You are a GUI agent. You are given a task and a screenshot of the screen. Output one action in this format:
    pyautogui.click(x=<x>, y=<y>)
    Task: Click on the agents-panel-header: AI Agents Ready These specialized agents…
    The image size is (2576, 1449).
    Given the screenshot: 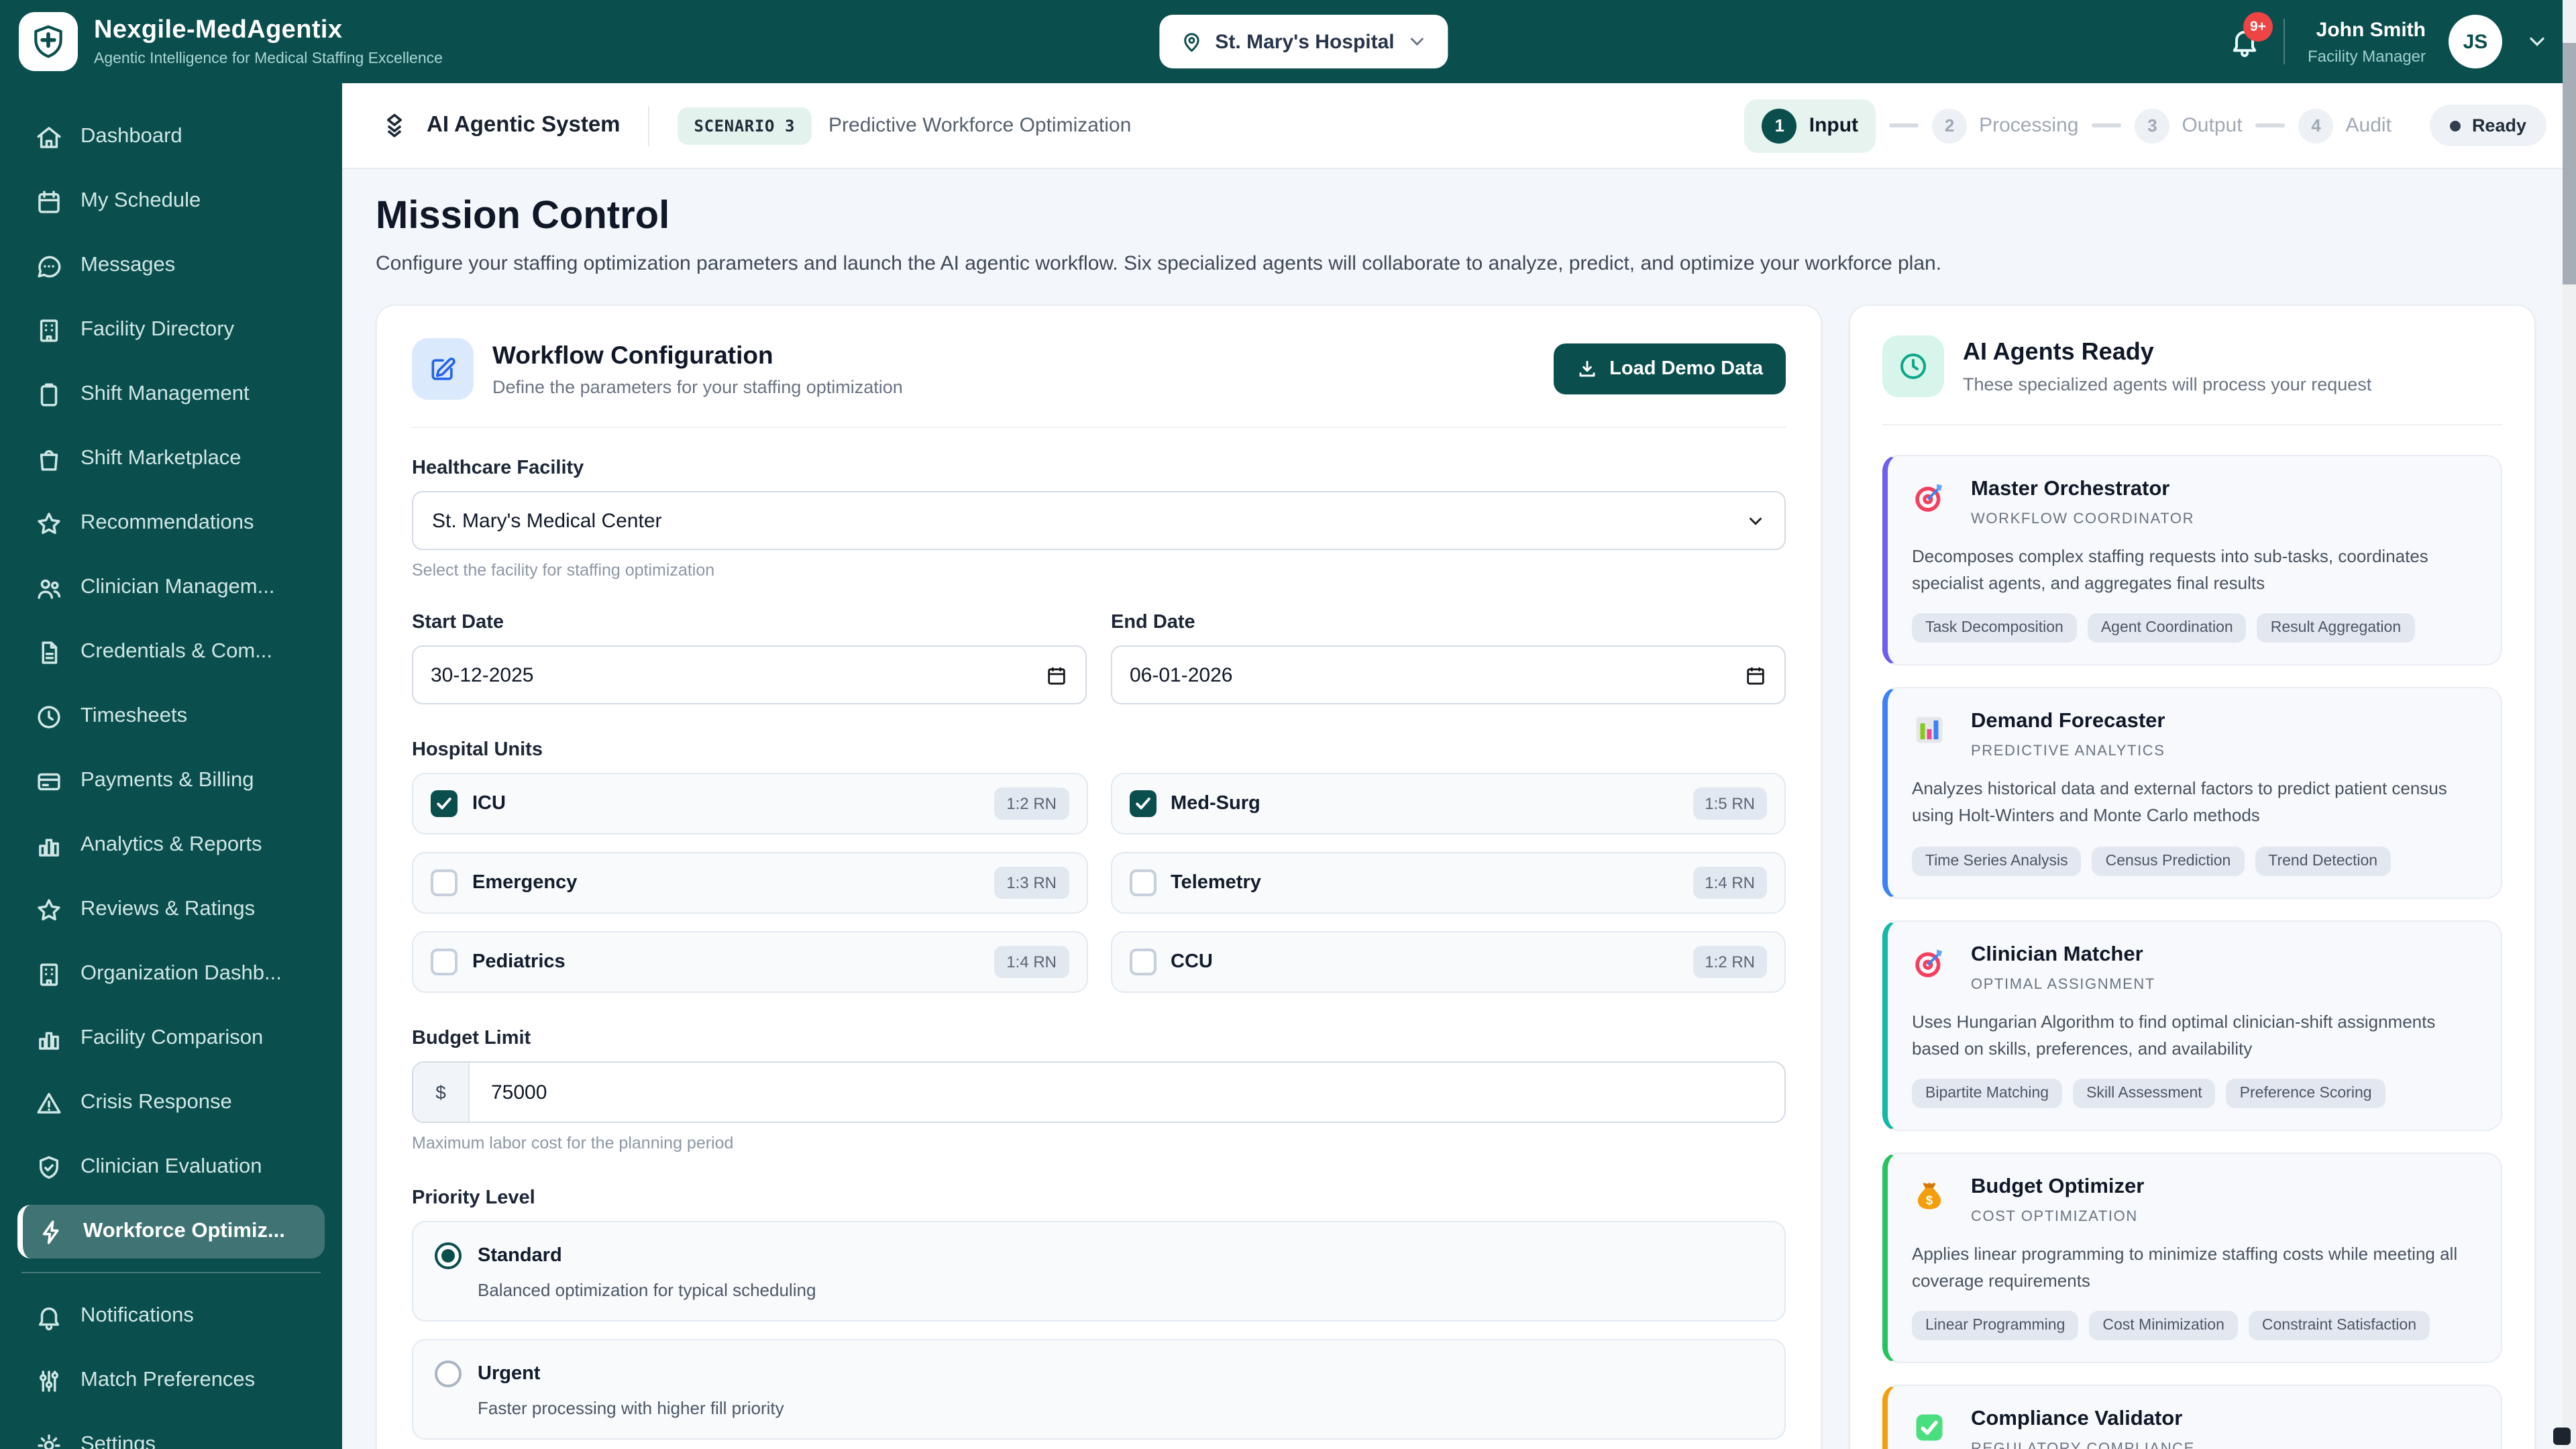 What is the action you would take?
    pyautogui.click(x=2192, y=366)
    